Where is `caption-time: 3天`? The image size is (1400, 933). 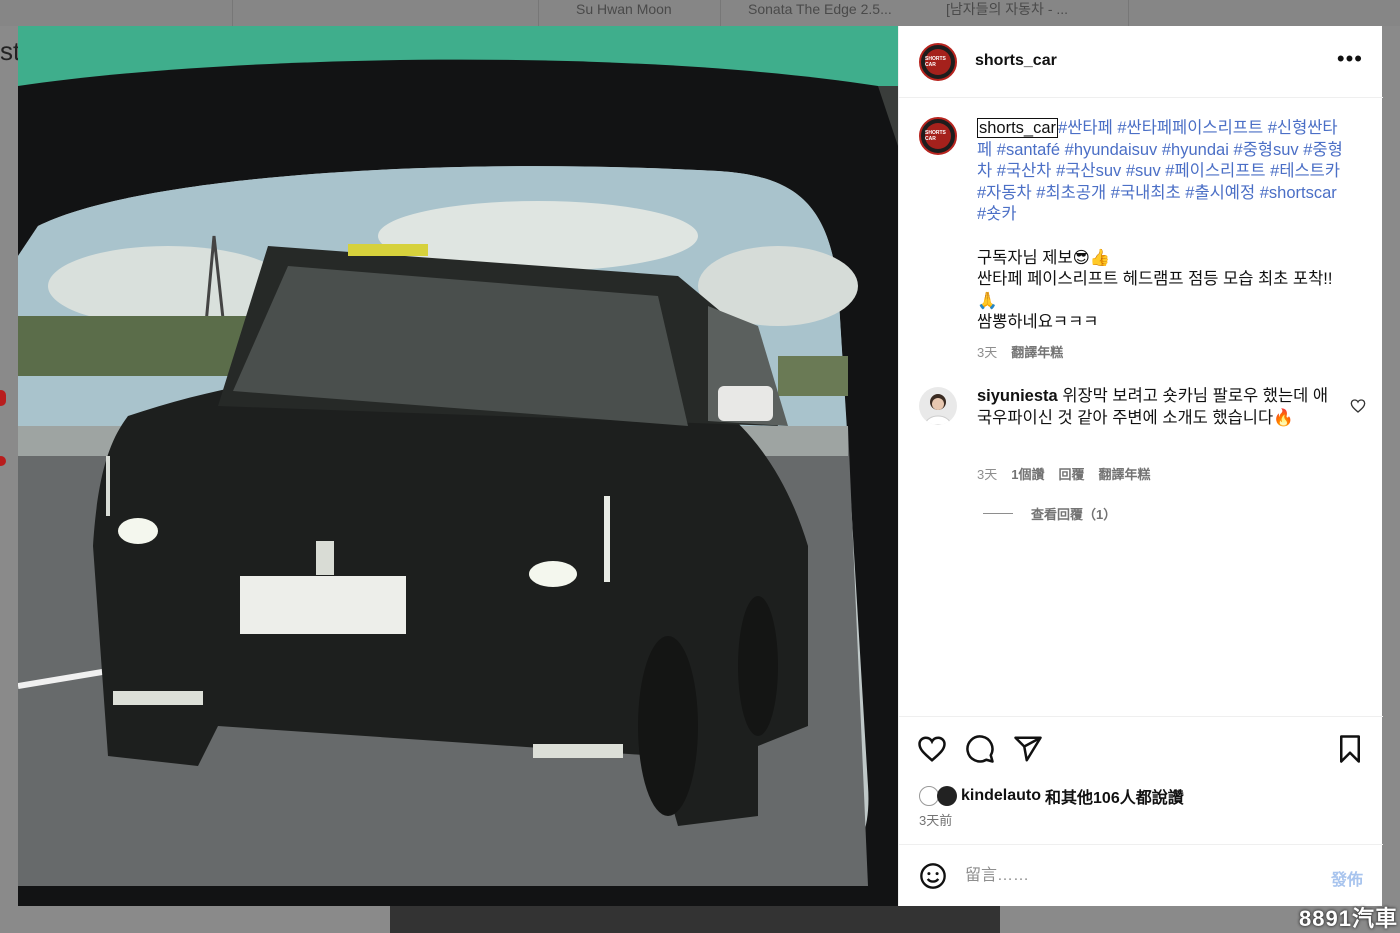
caption-time: 3天 is located at coordinates (987, 351).